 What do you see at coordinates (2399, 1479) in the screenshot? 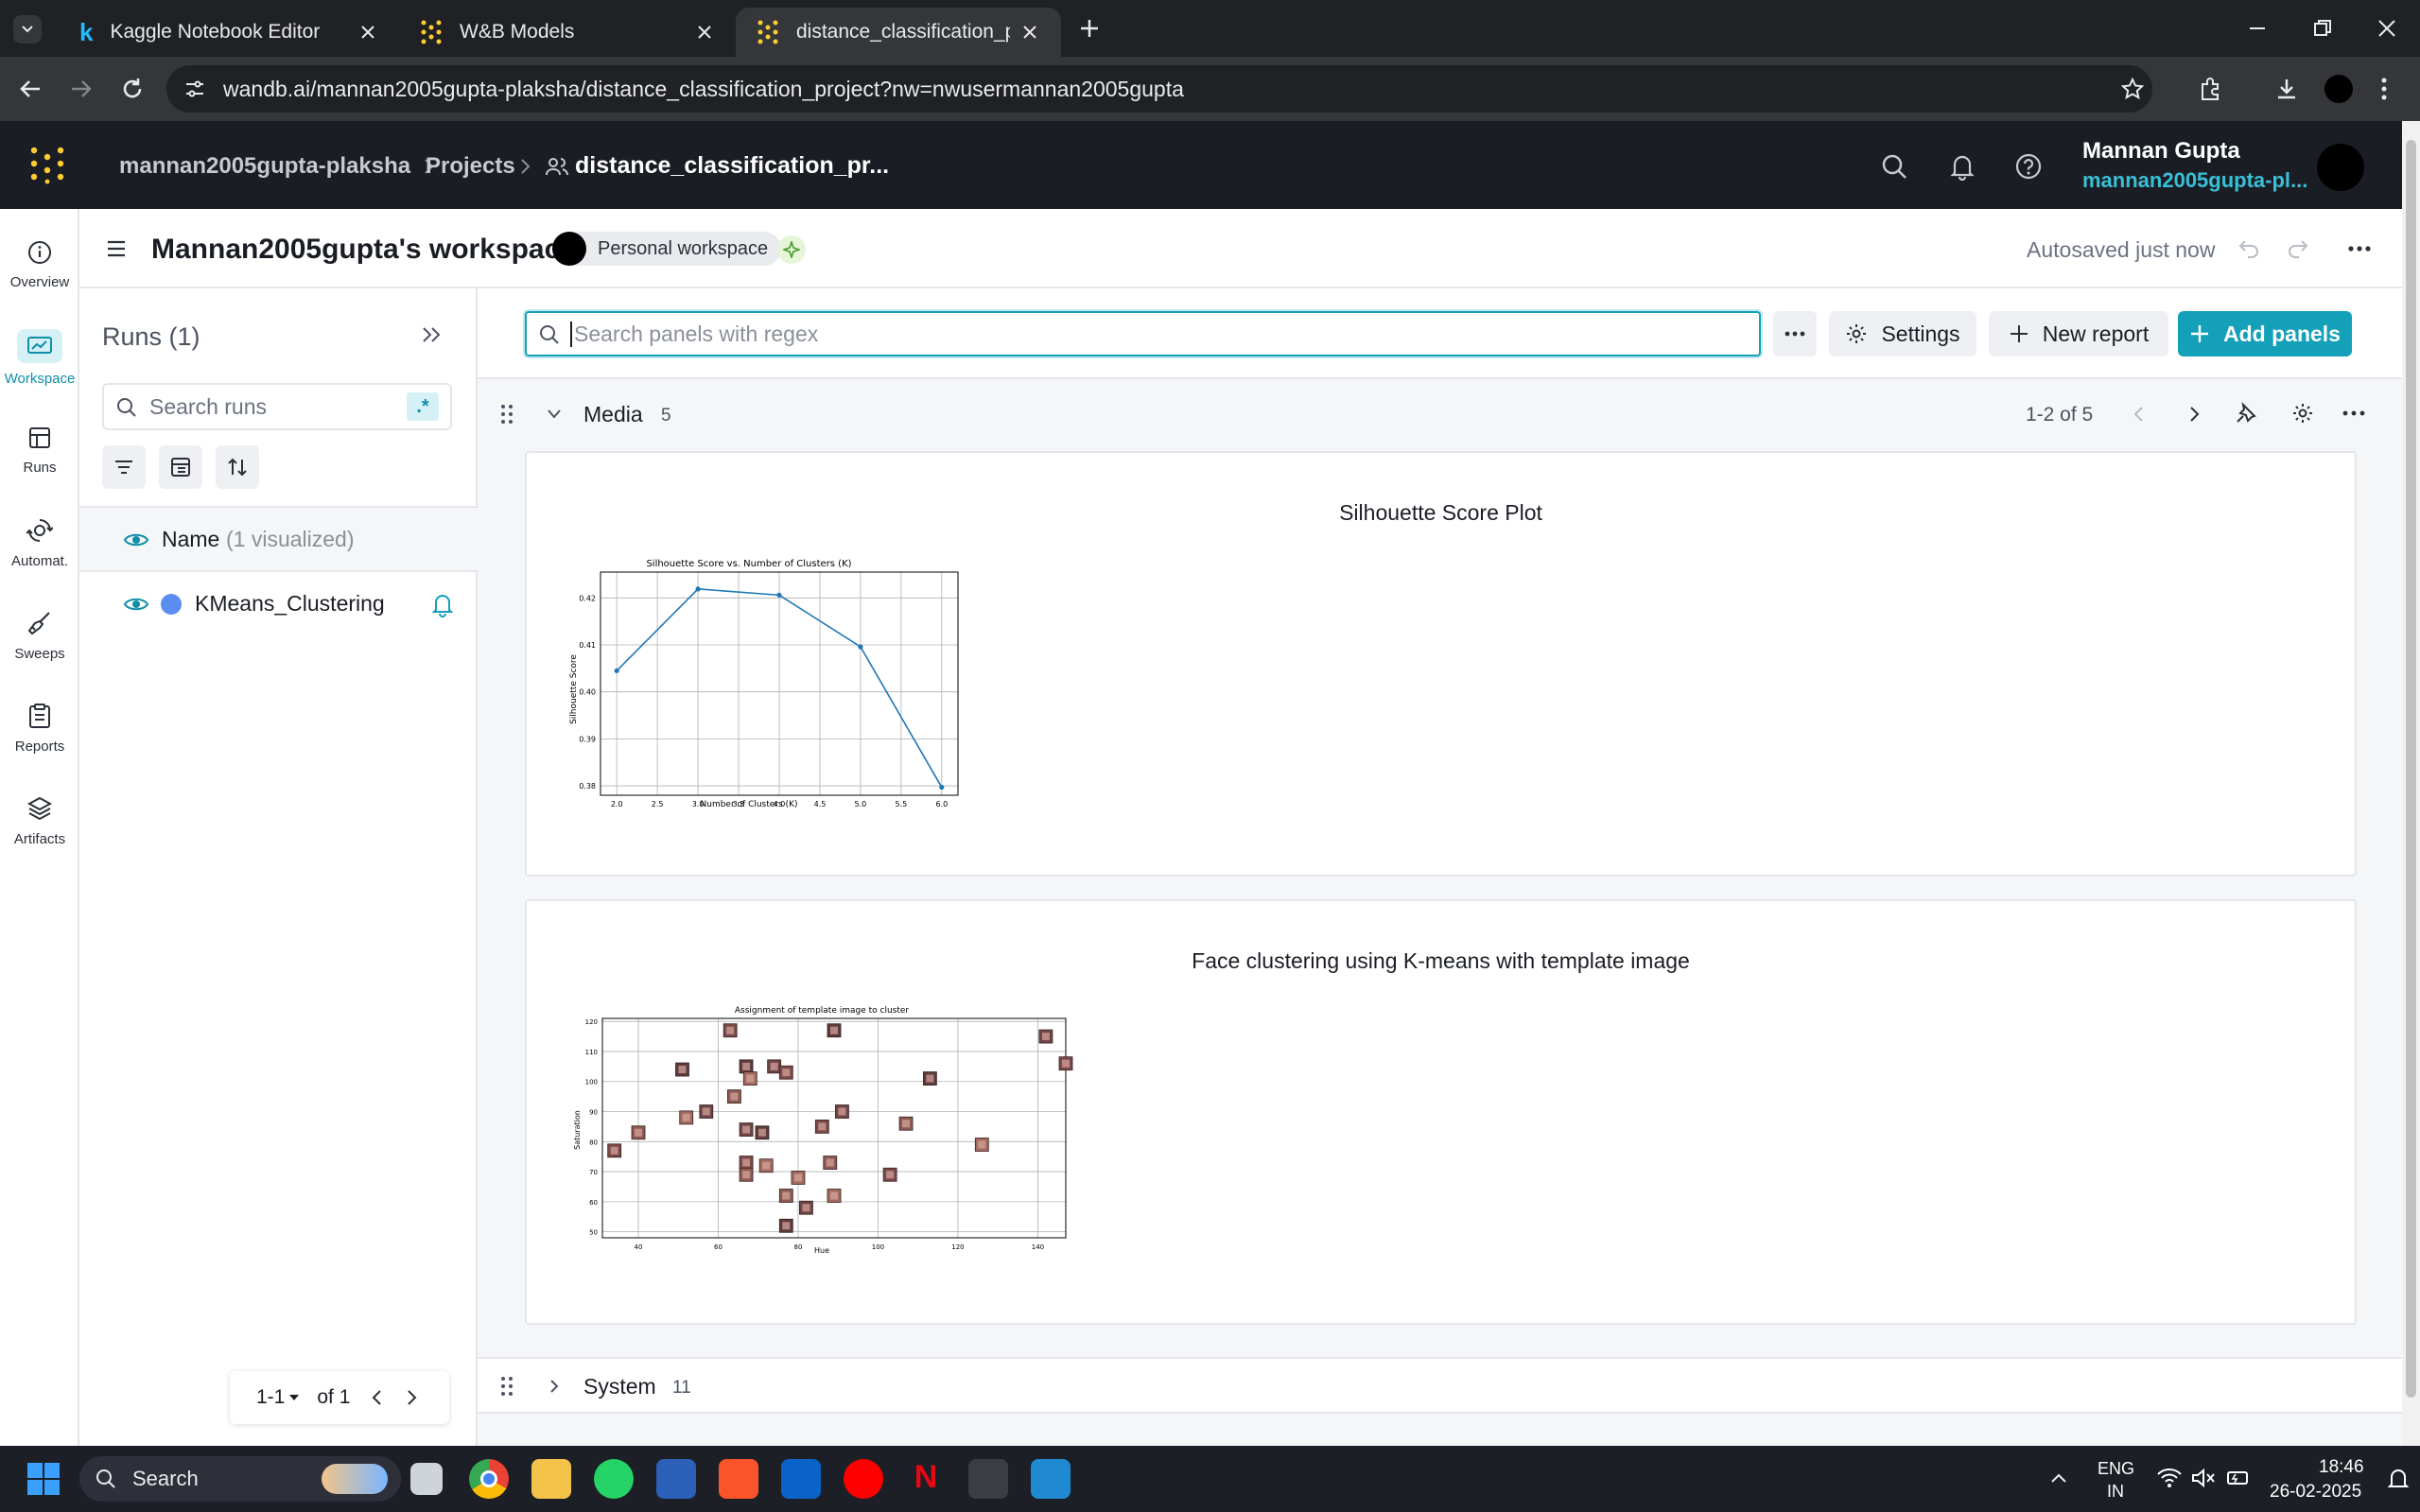
I see `notification-bell-icon` at bounding box center [2399, 1479].